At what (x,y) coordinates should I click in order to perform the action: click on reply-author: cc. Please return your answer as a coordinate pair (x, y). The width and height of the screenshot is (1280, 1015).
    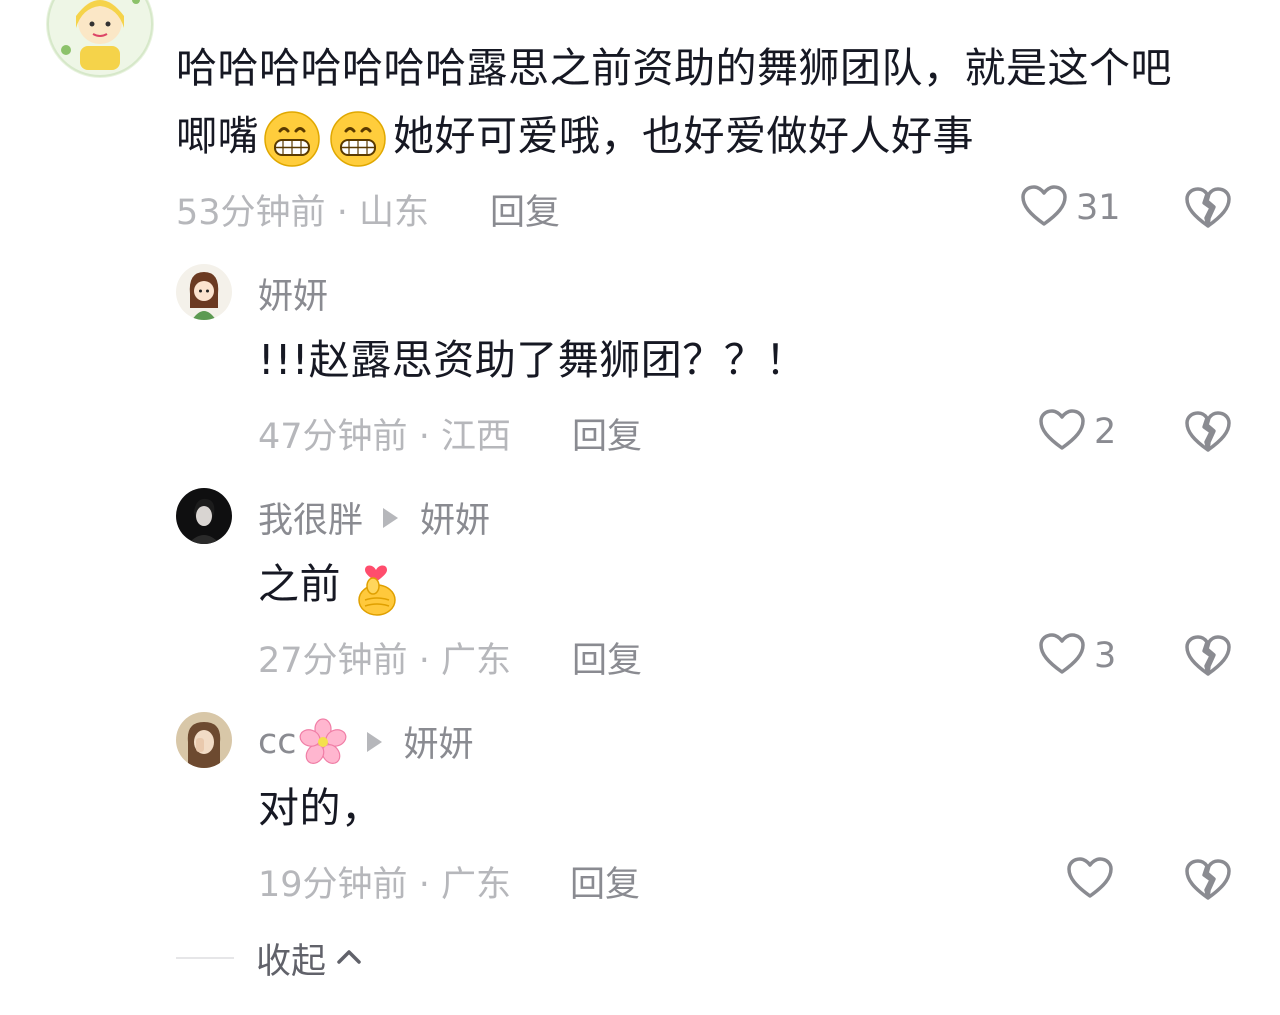
    Looking at the image, I should click on (277, 742).